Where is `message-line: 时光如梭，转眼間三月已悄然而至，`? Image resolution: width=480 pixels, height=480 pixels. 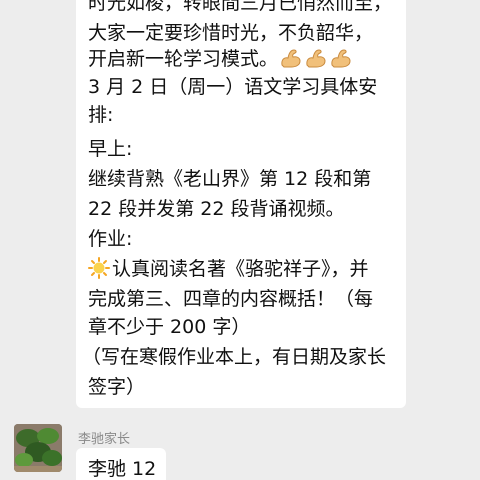 message-line: 时光如梭，转眼間三月已悄然而至， is located at coordinates (240, 7).